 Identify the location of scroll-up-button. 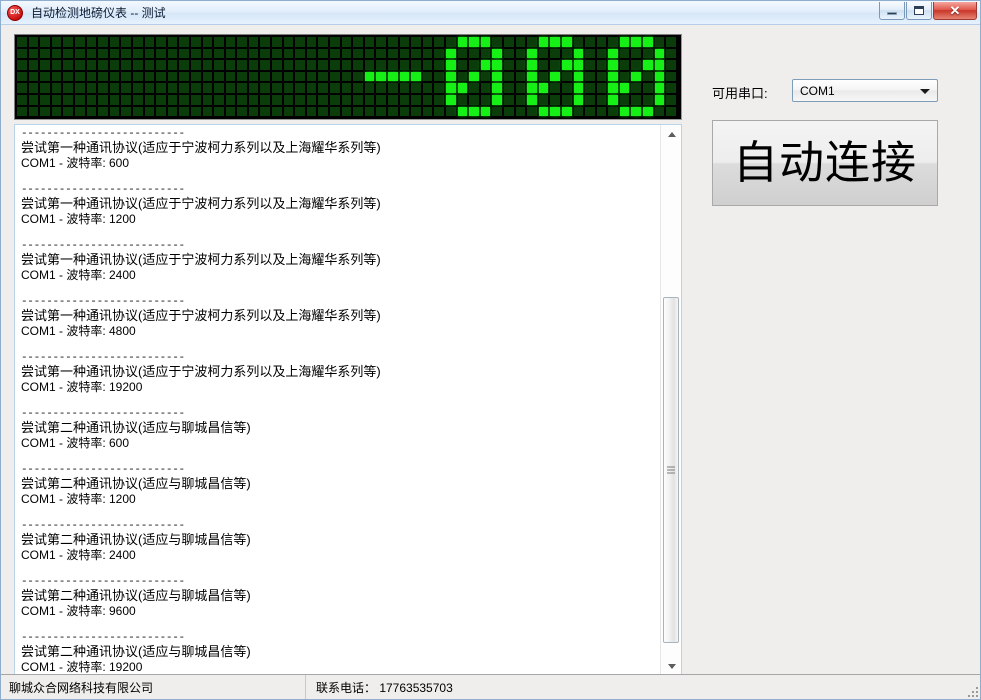
(671, 134).